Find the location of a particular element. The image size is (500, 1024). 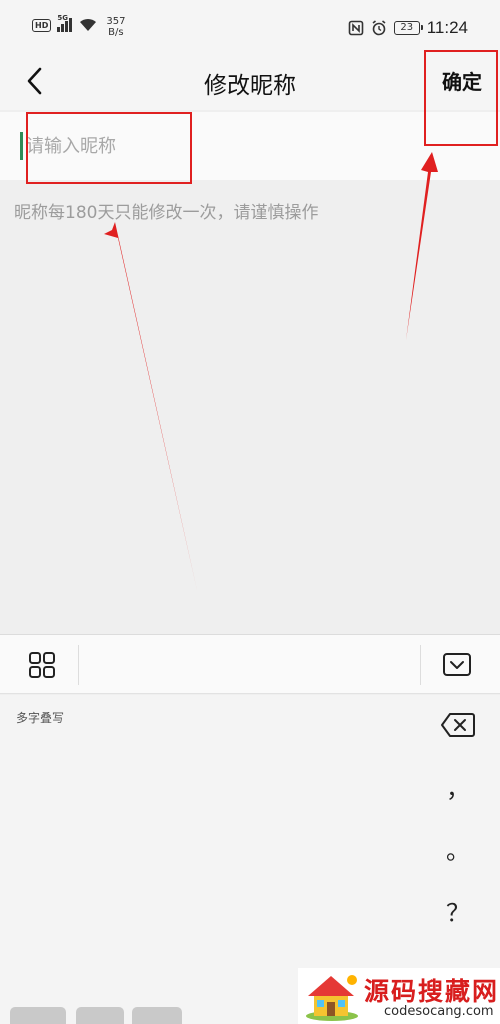

net-speed: 357 B/s is located at coordinates (115, 27).